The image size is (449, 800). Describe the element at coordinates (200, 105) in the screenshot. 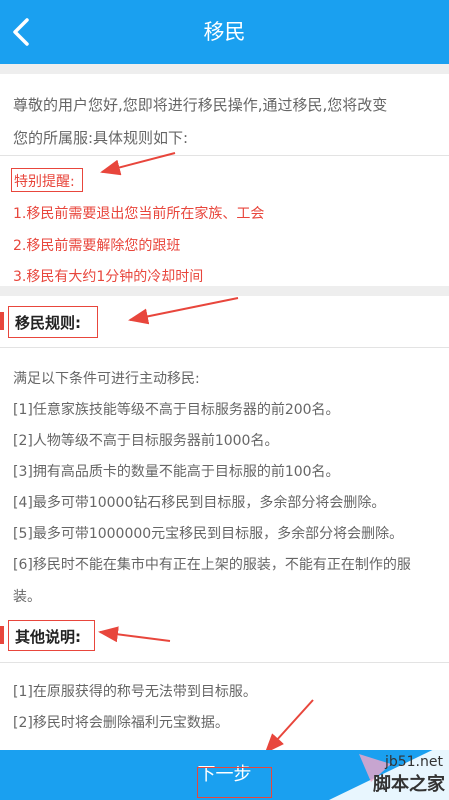

I see `intro-line-1: 尊敬的用户您好,您即将进行移民操作,通过移民,您将改变` at that location.